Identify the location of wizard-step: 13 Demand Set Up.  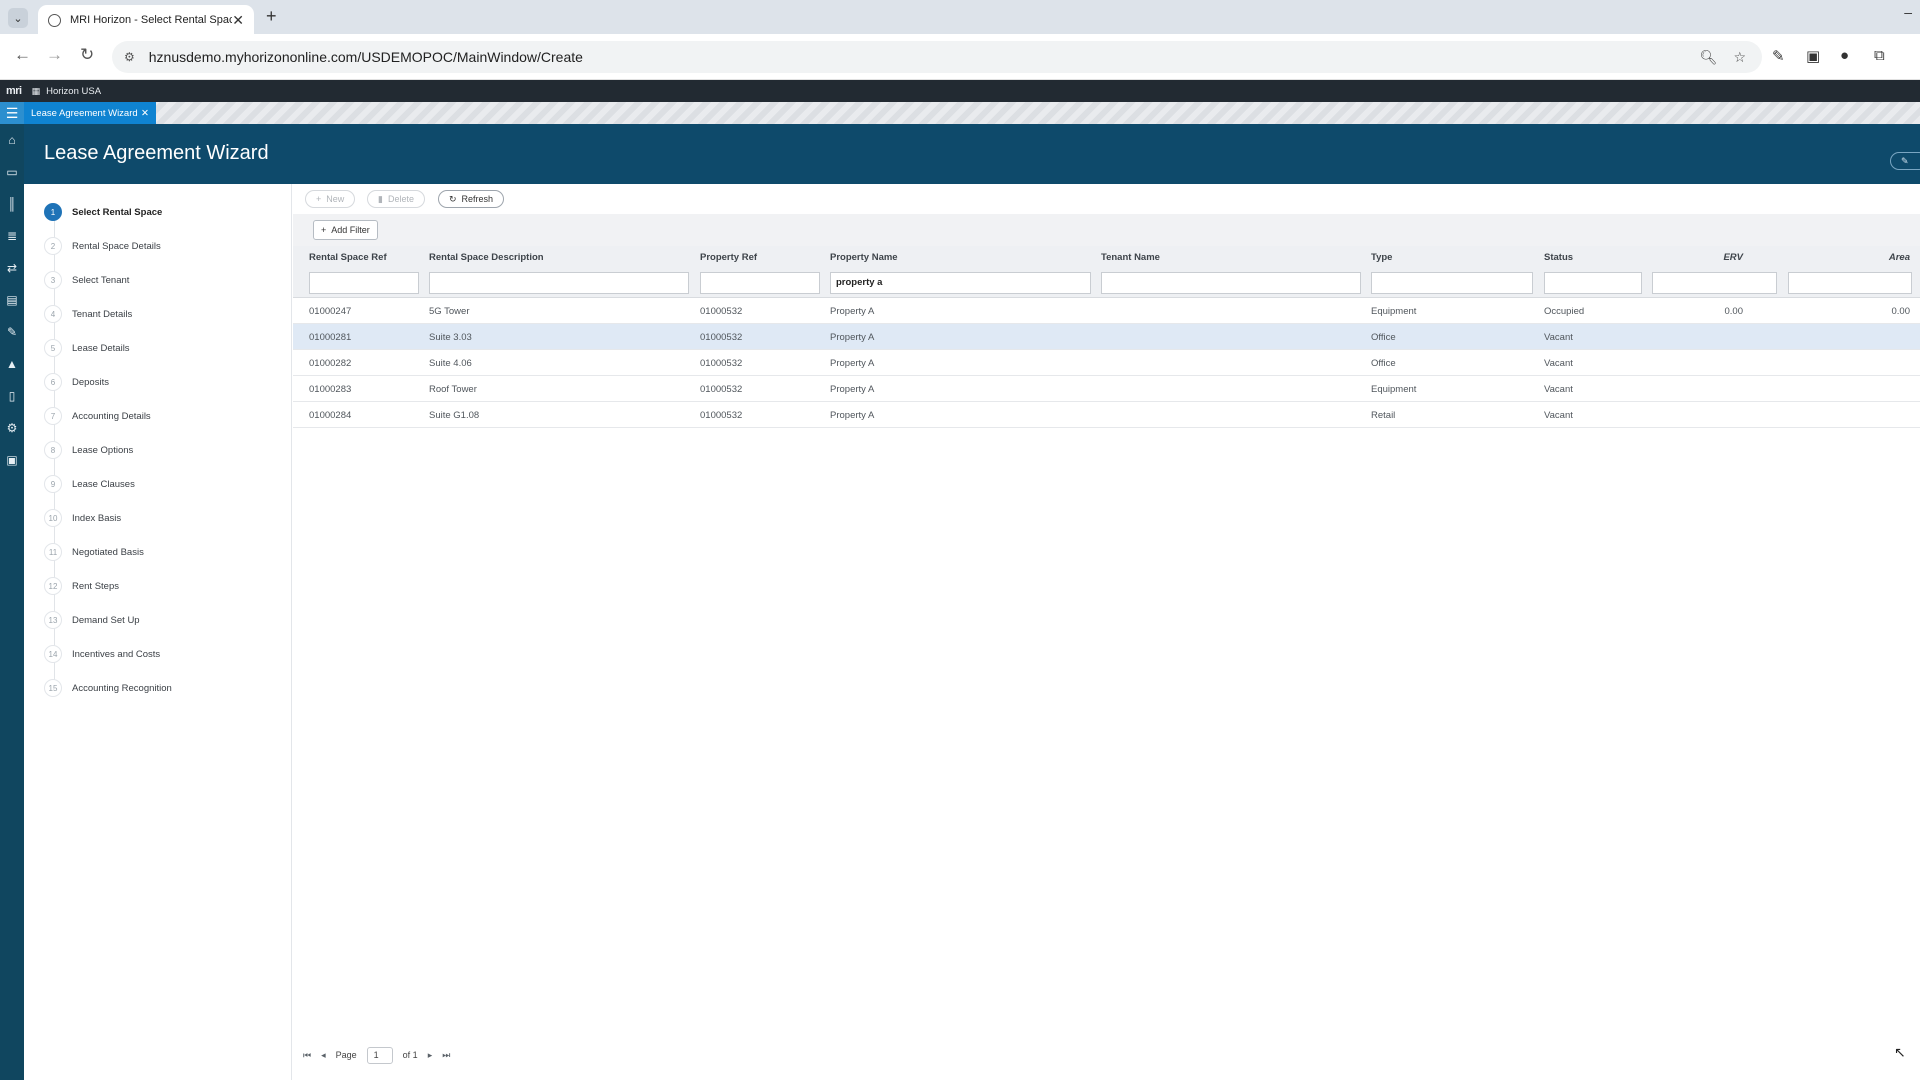
(92, 620).